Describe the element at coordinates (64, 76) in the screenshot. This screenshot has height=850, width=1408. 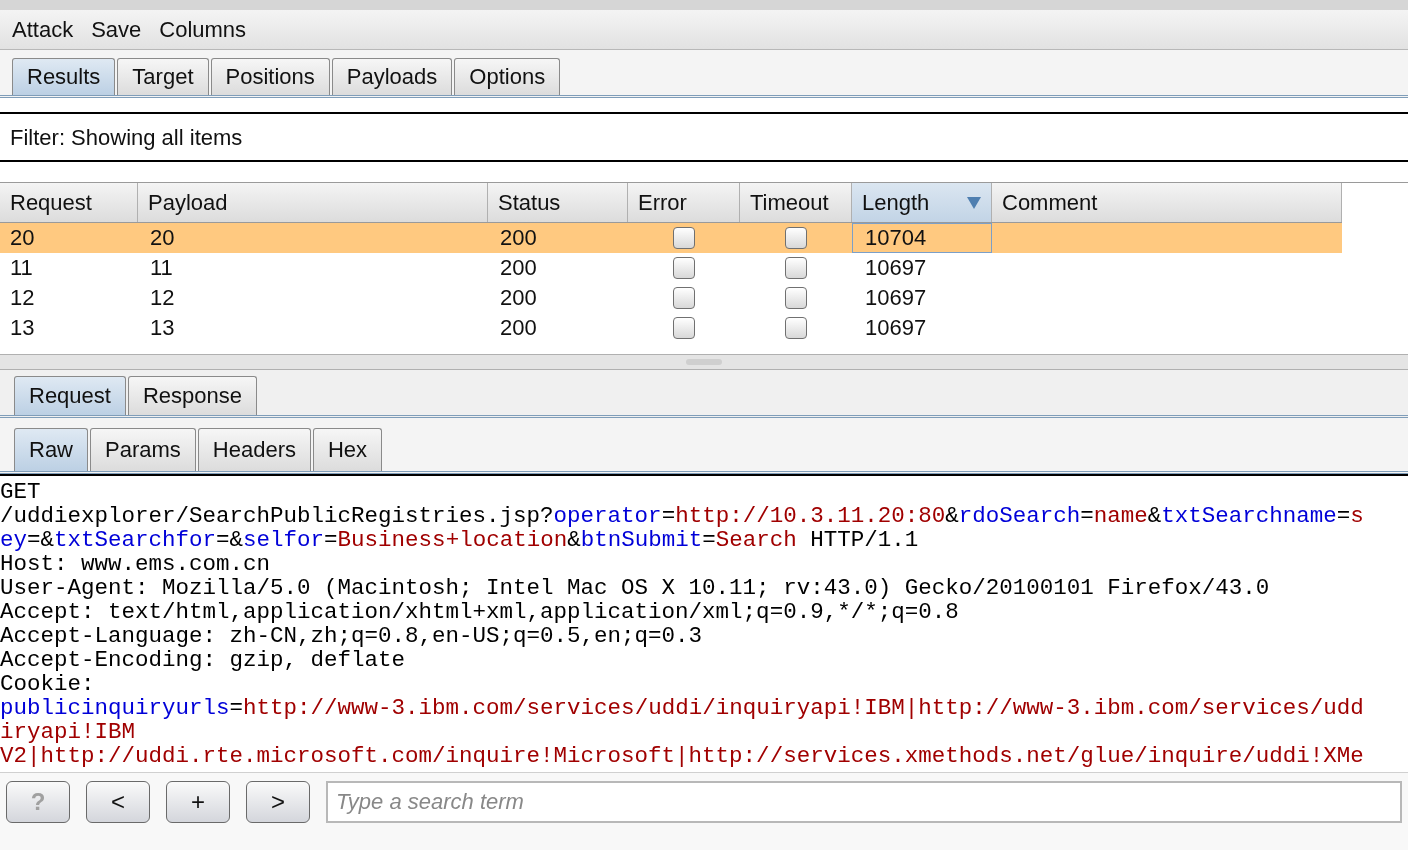
I see `tab: Results` at that location.